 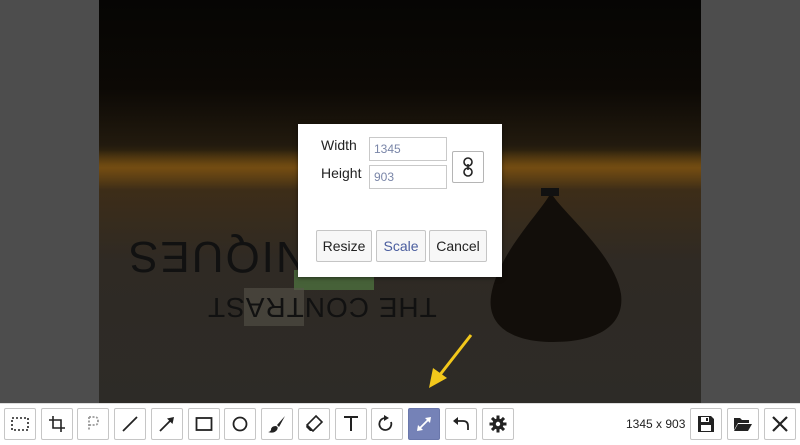 I want to click on circle-icon, so click(x=240, y=424).